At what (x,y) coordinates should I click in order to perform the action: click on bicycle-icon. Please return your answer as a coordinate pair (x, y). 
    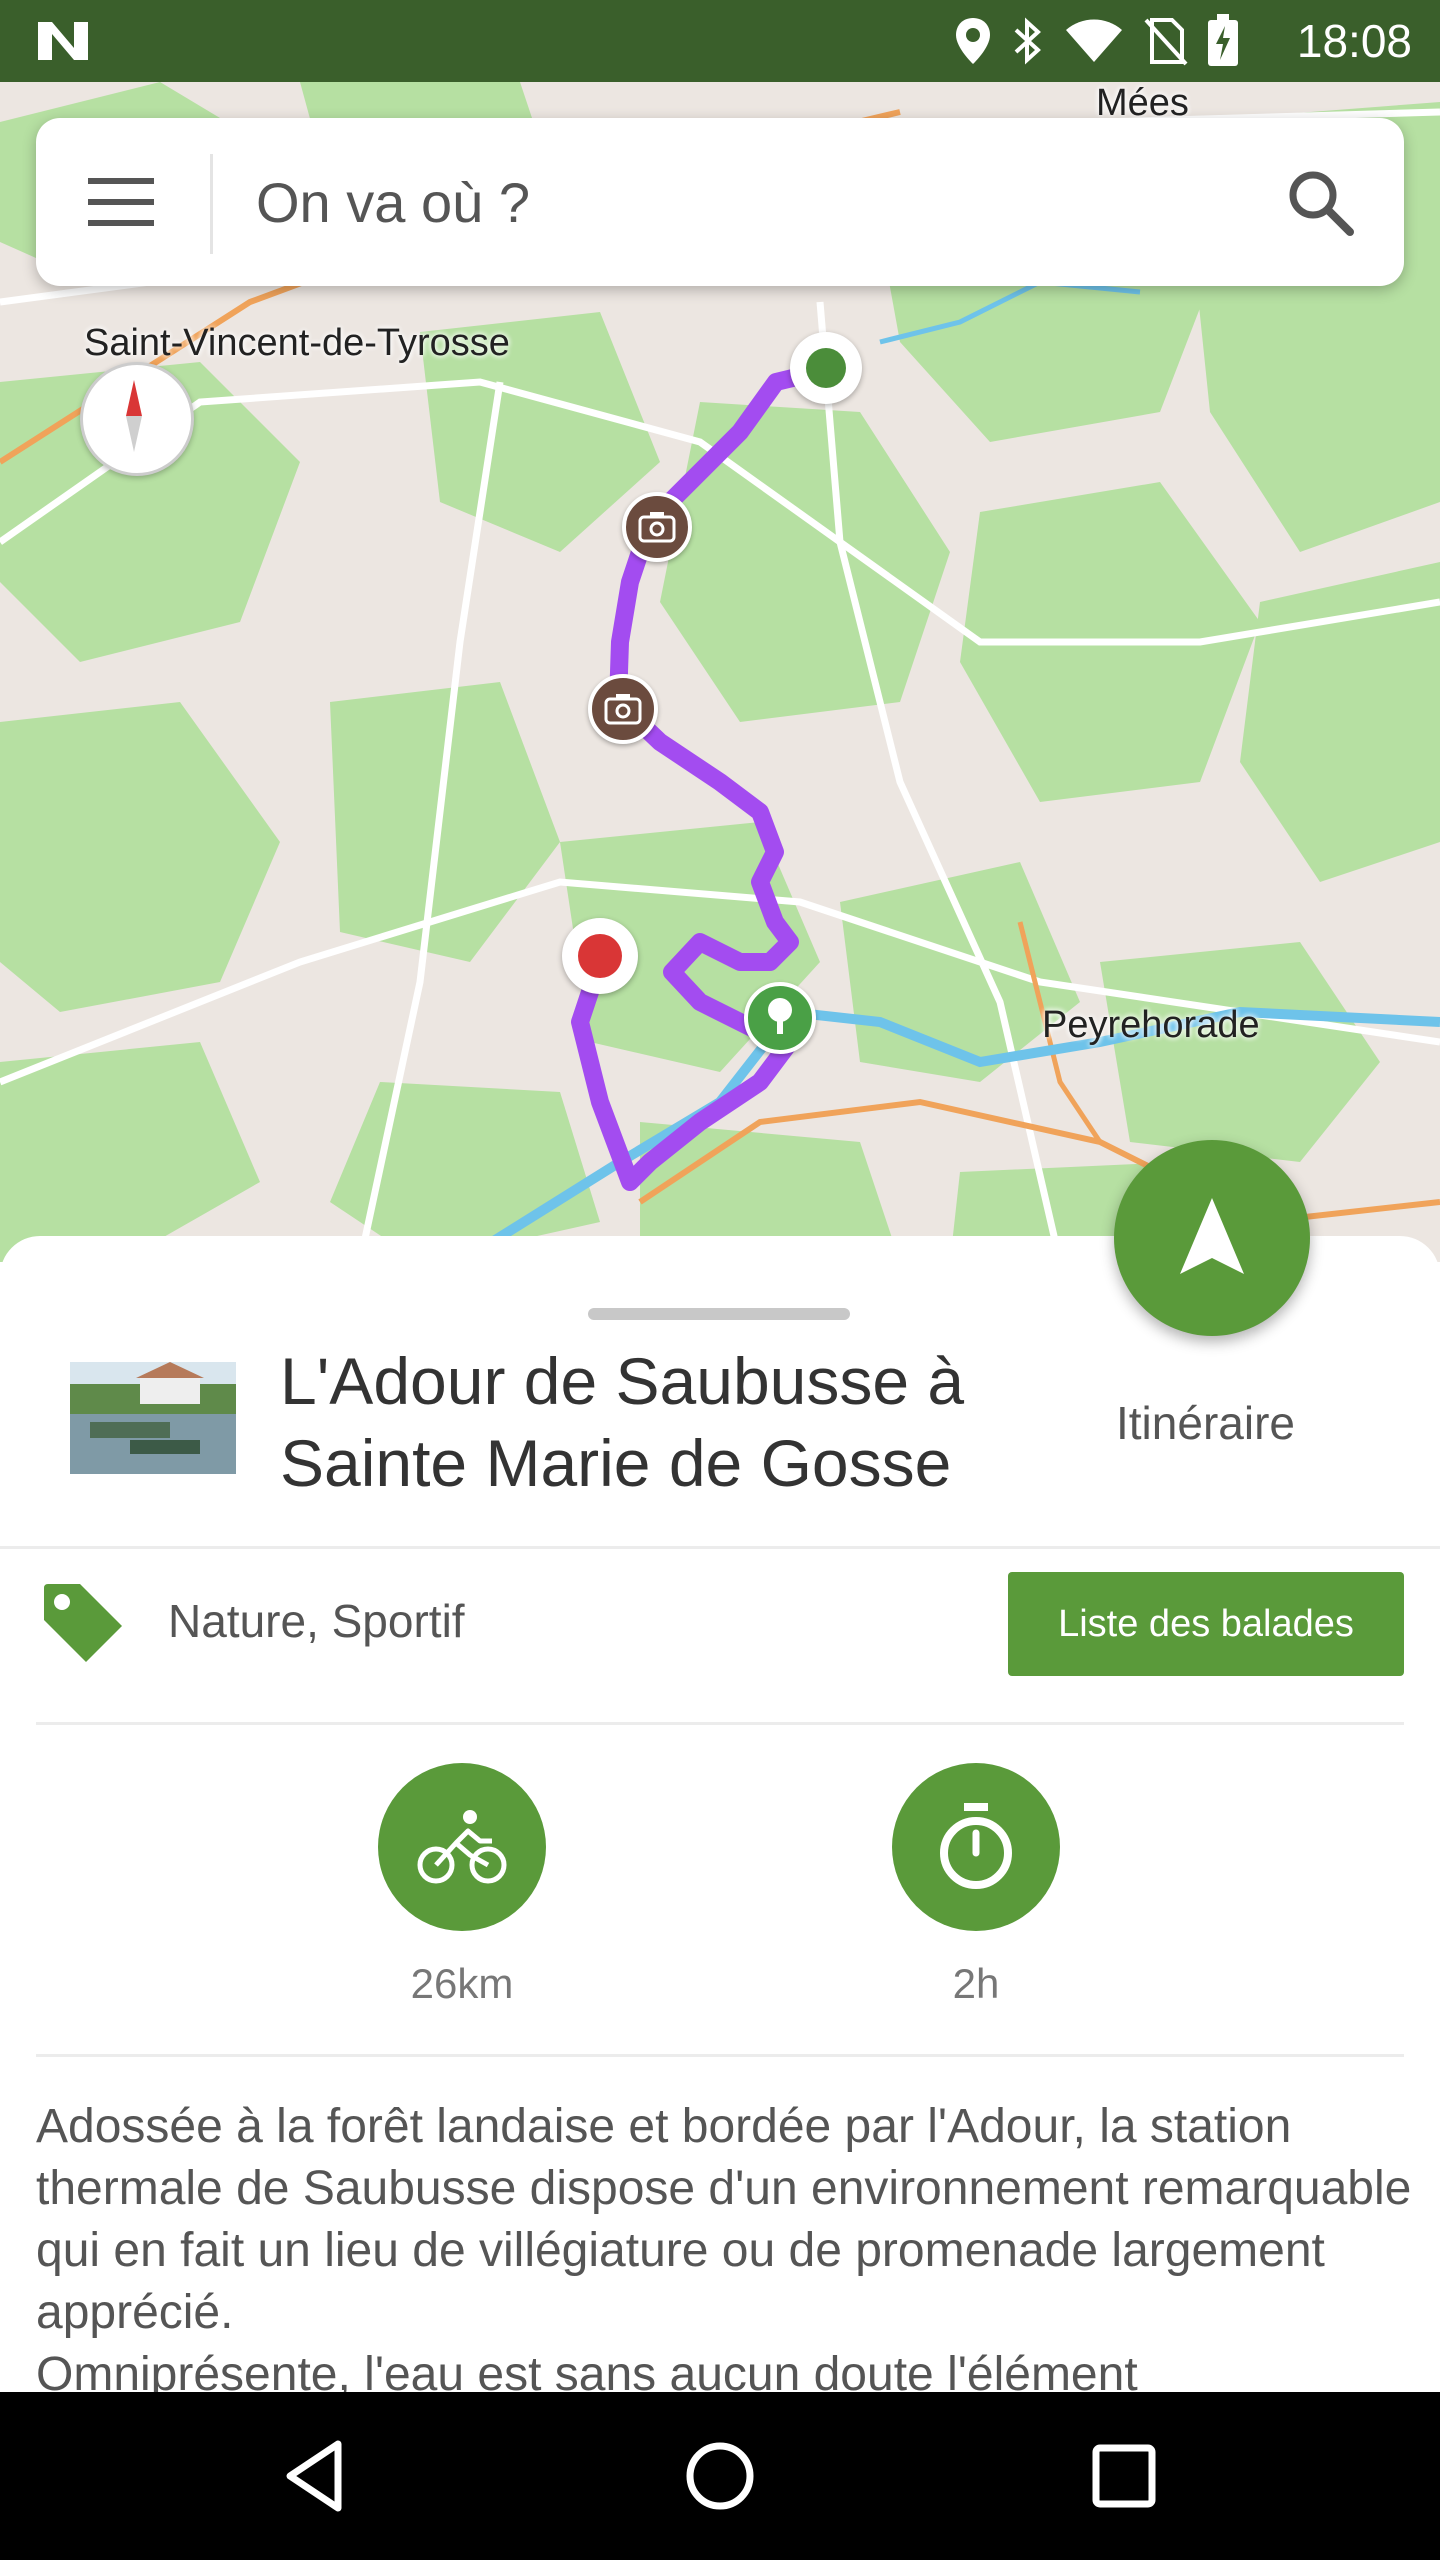
    Looking at the image, I should click on (462, 1847).